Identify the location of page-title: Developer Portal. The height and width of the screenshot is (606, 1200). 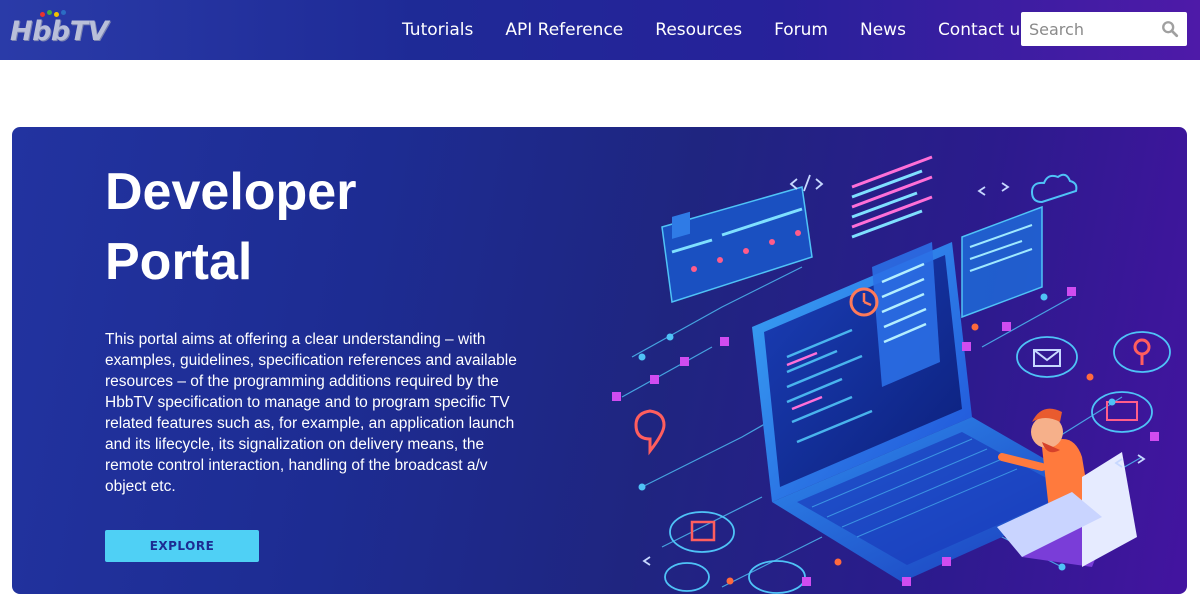
(231, 227).